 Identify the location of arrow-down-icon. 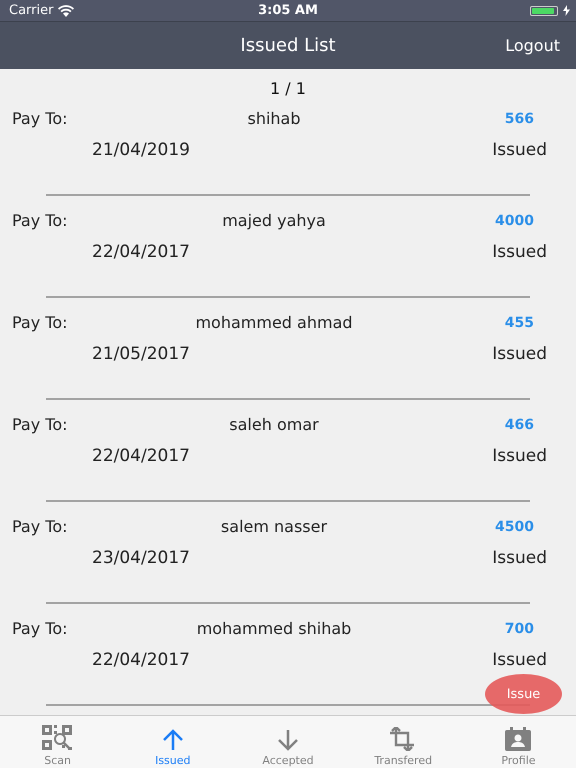
(288, 740).